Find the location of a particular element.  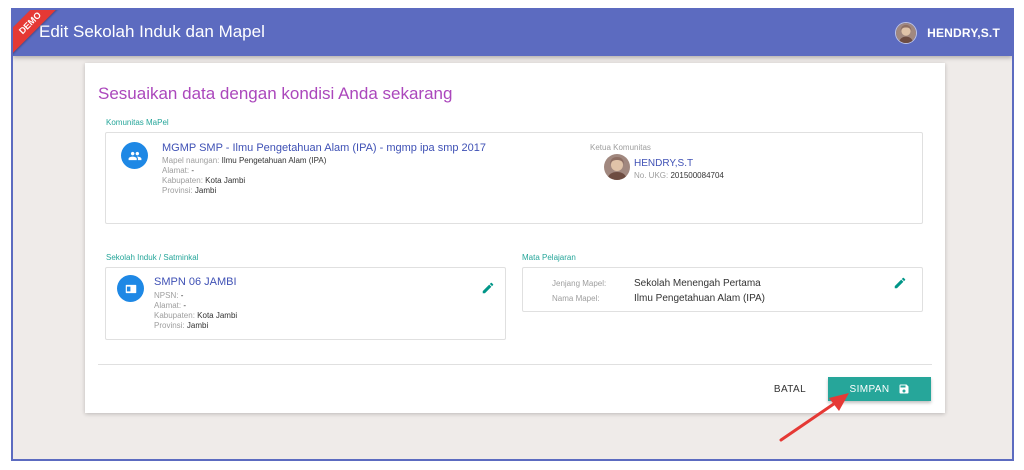

sekolah-field-provinsi: Provinsi: Jambi is located at coordinates (181, 325).